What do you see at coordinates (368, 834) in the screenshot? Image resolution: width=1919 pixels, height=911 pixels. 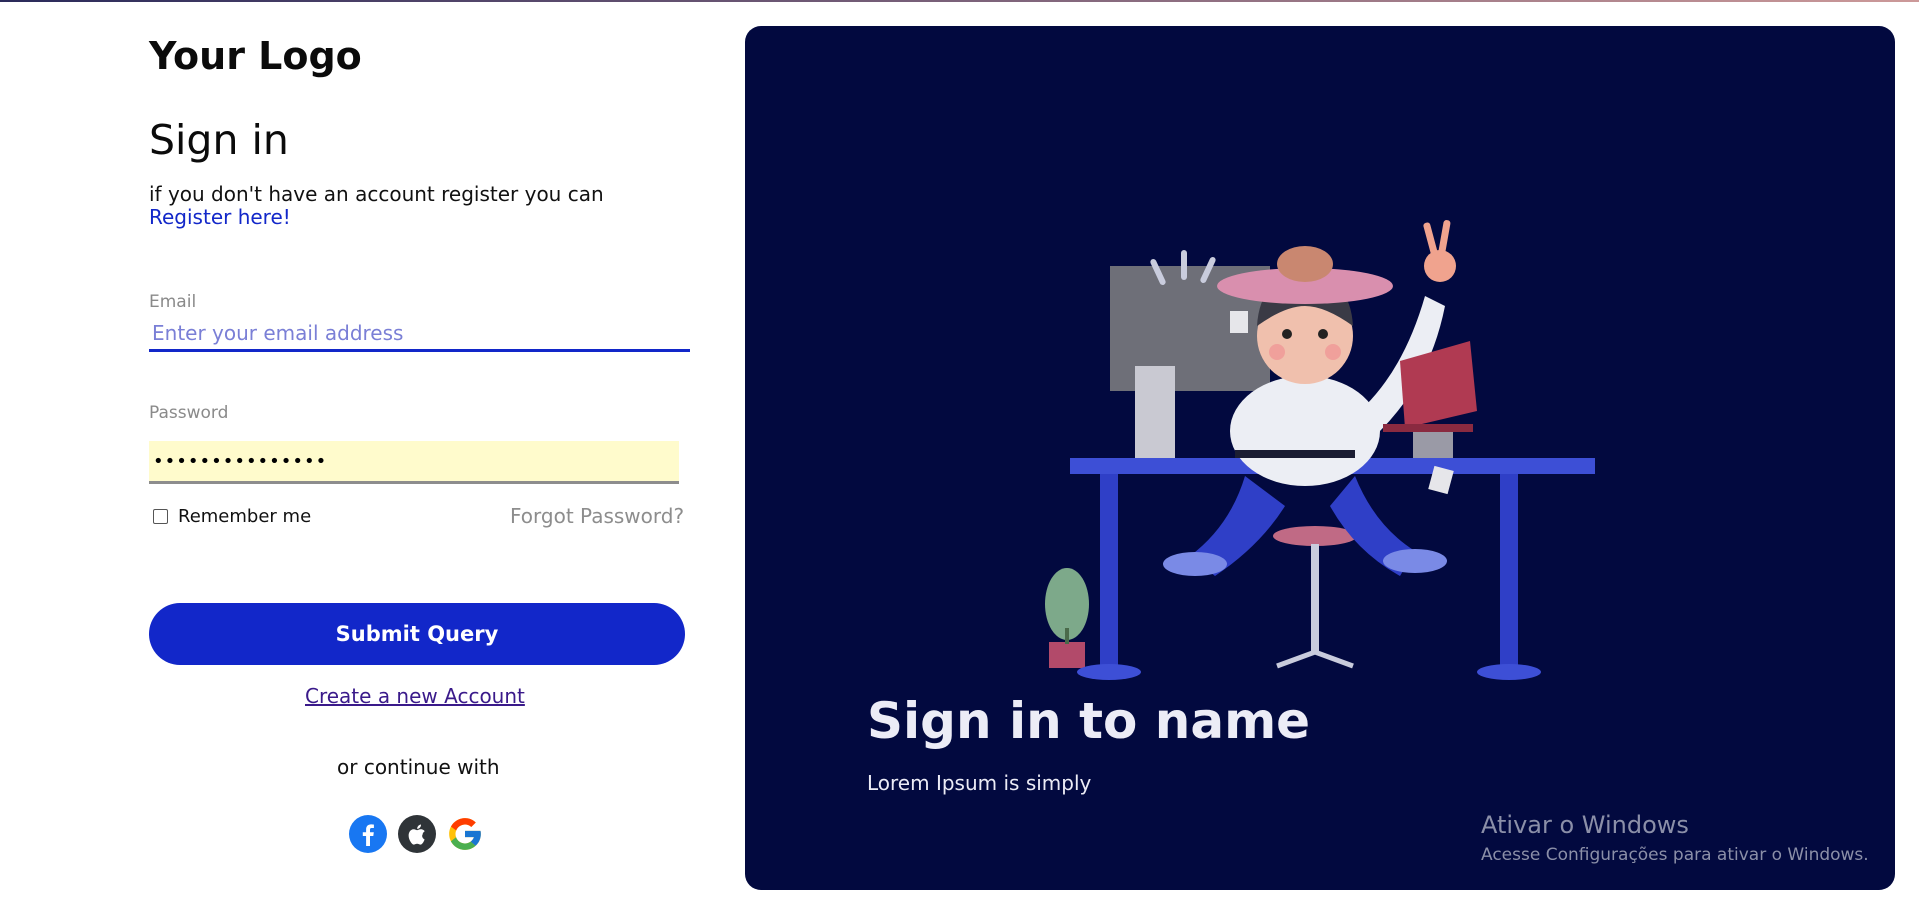 I see `facebook-icon` at bounding box center [368, 834].